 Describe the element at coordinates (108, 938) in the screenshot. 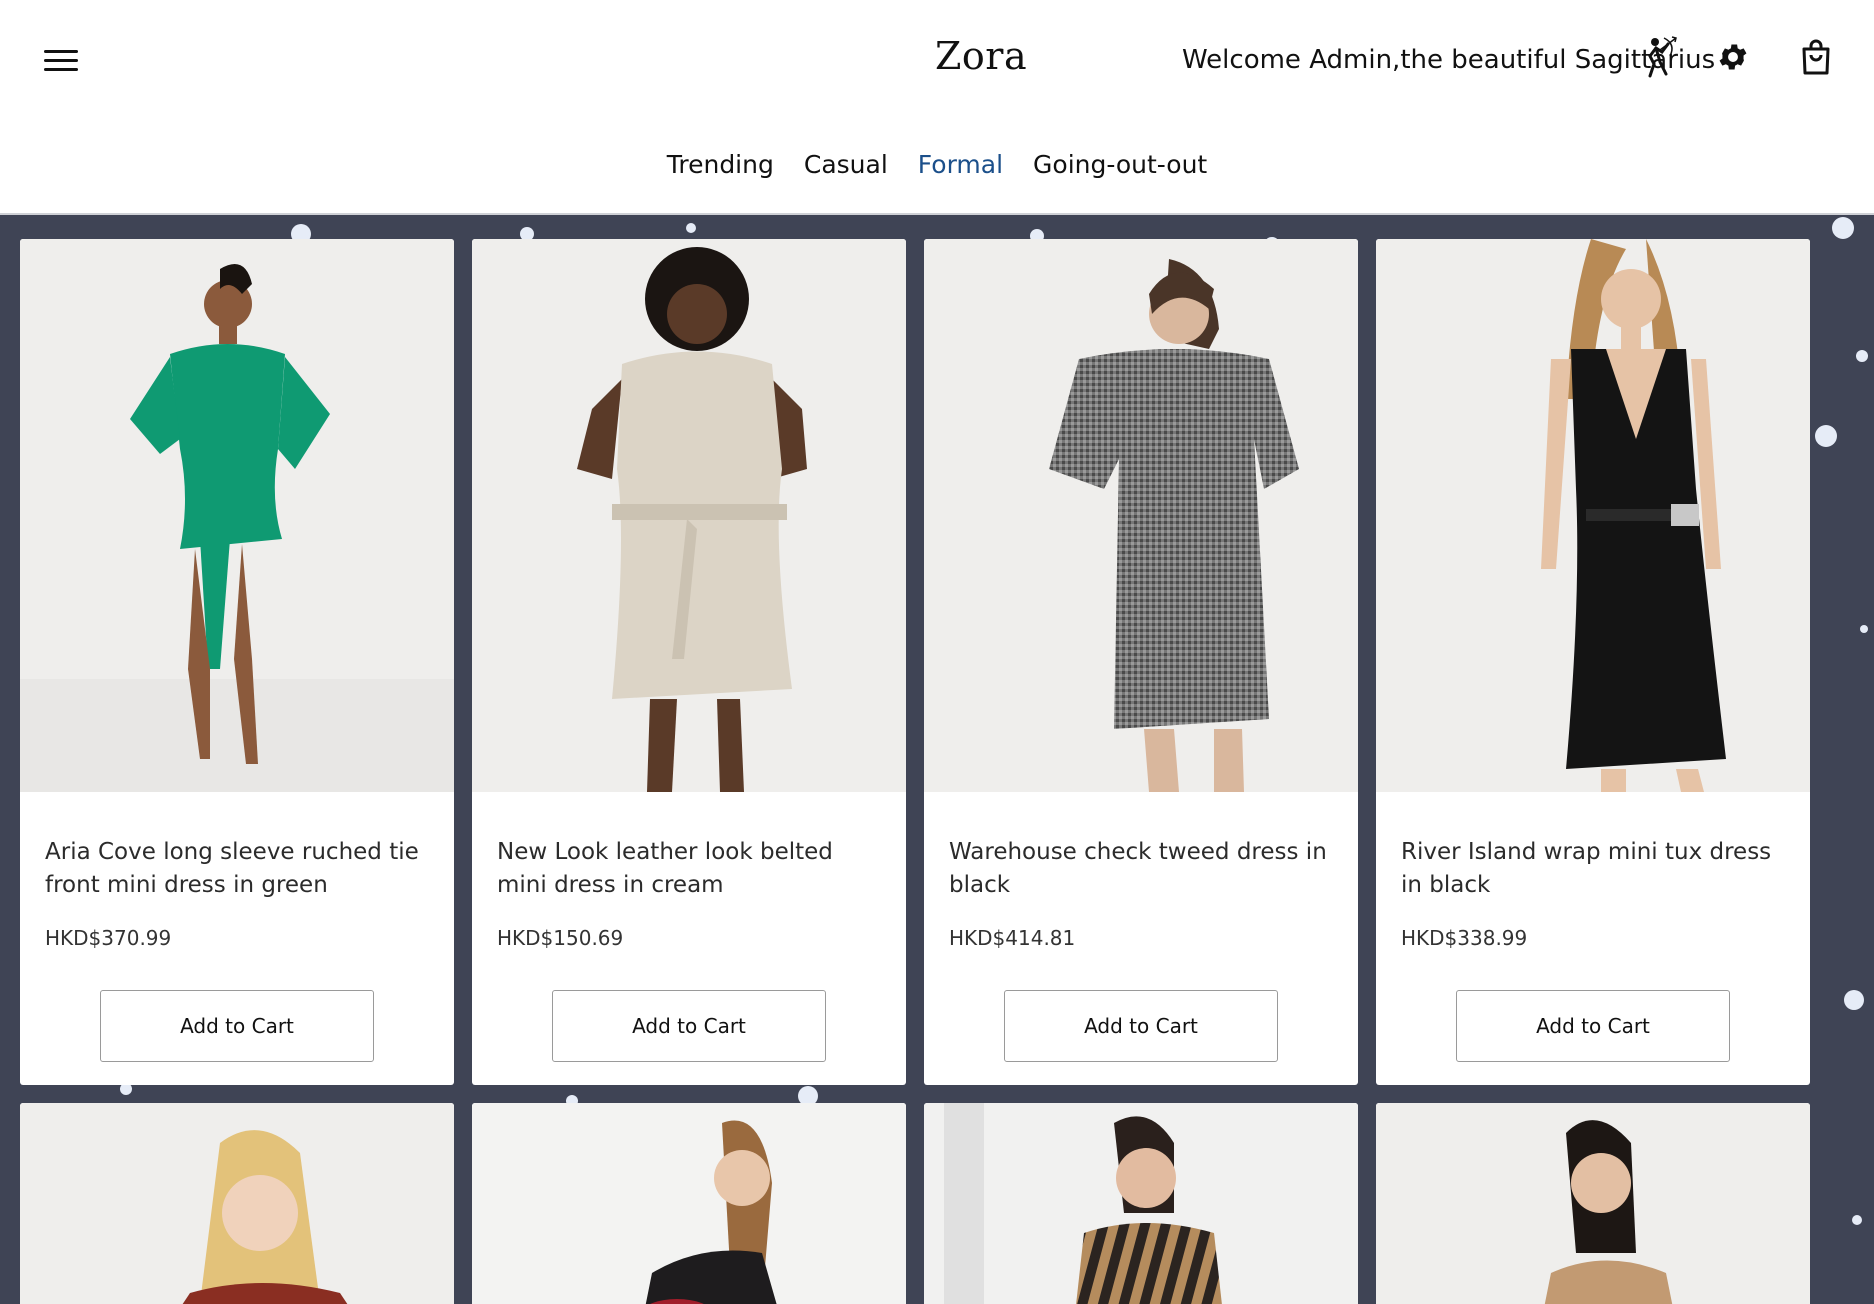

I see `product-price: HKD$370.99` at that location.